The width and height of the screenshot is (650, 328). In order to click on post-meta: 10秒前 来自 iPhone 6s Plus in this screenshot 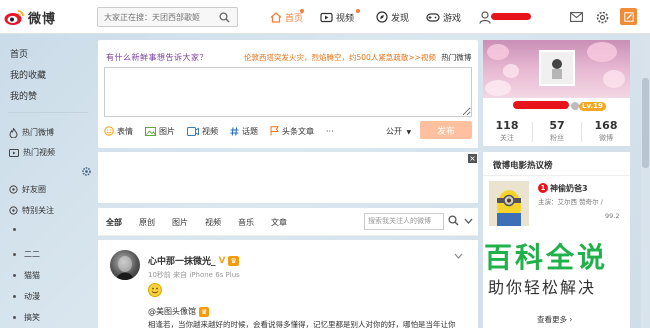, I will do `click(194, 275)`.